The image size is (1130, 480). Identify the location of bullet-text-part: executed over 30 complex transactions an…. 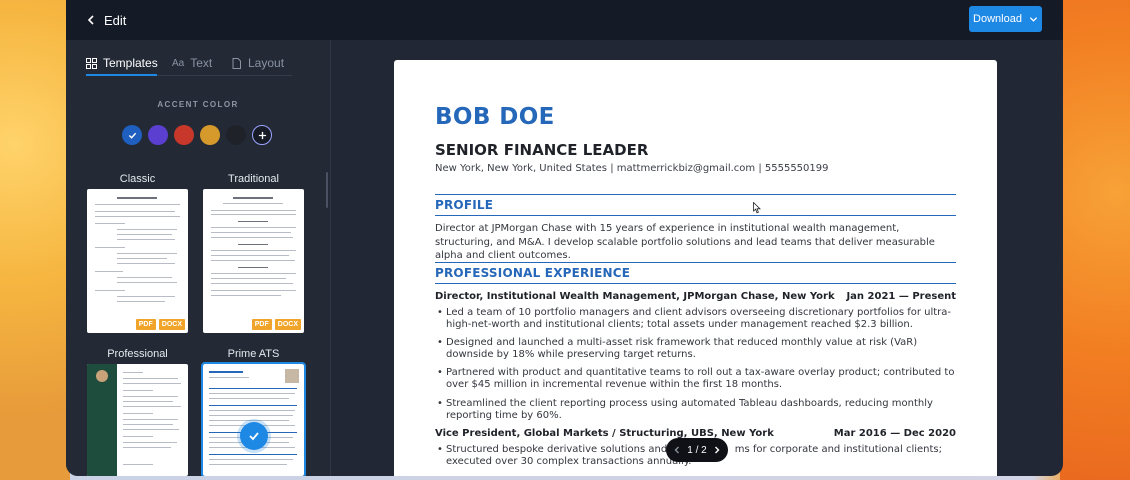
(569, 461).